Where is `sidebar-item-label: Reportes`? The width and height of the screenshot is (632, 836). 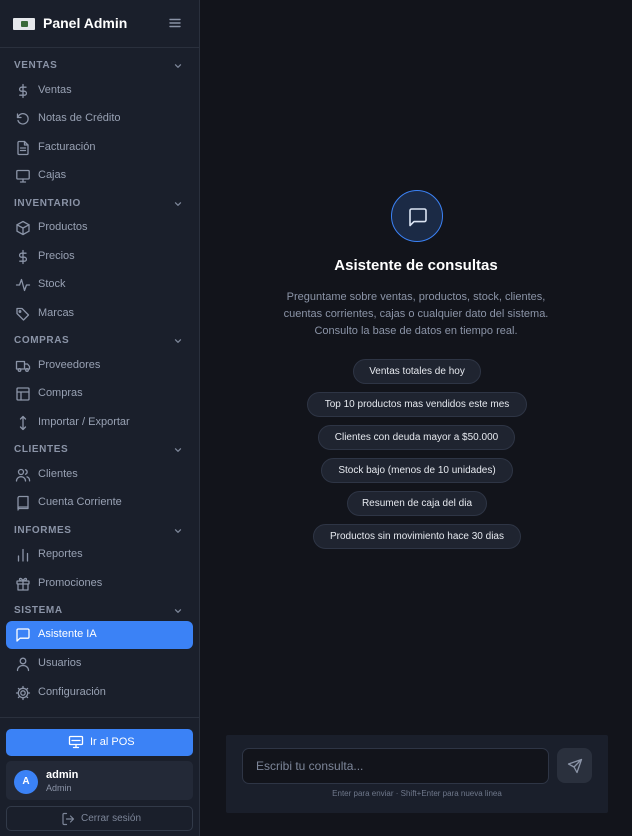 sidebar-item-label: Reportes is located at coordinates (60, 554).